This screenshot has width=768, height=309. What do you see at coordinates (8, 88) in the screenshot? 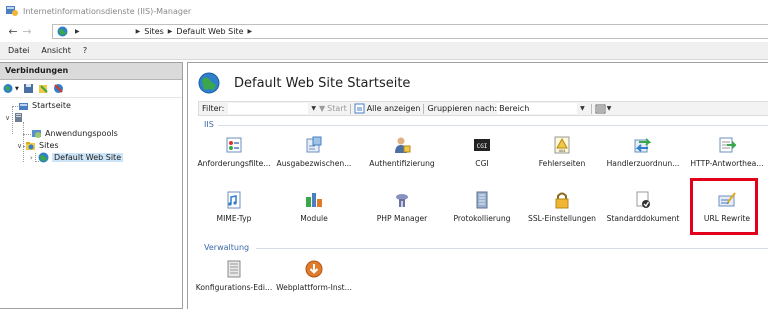
I see `connect-globe-icon` at bounding box center [8, 88].